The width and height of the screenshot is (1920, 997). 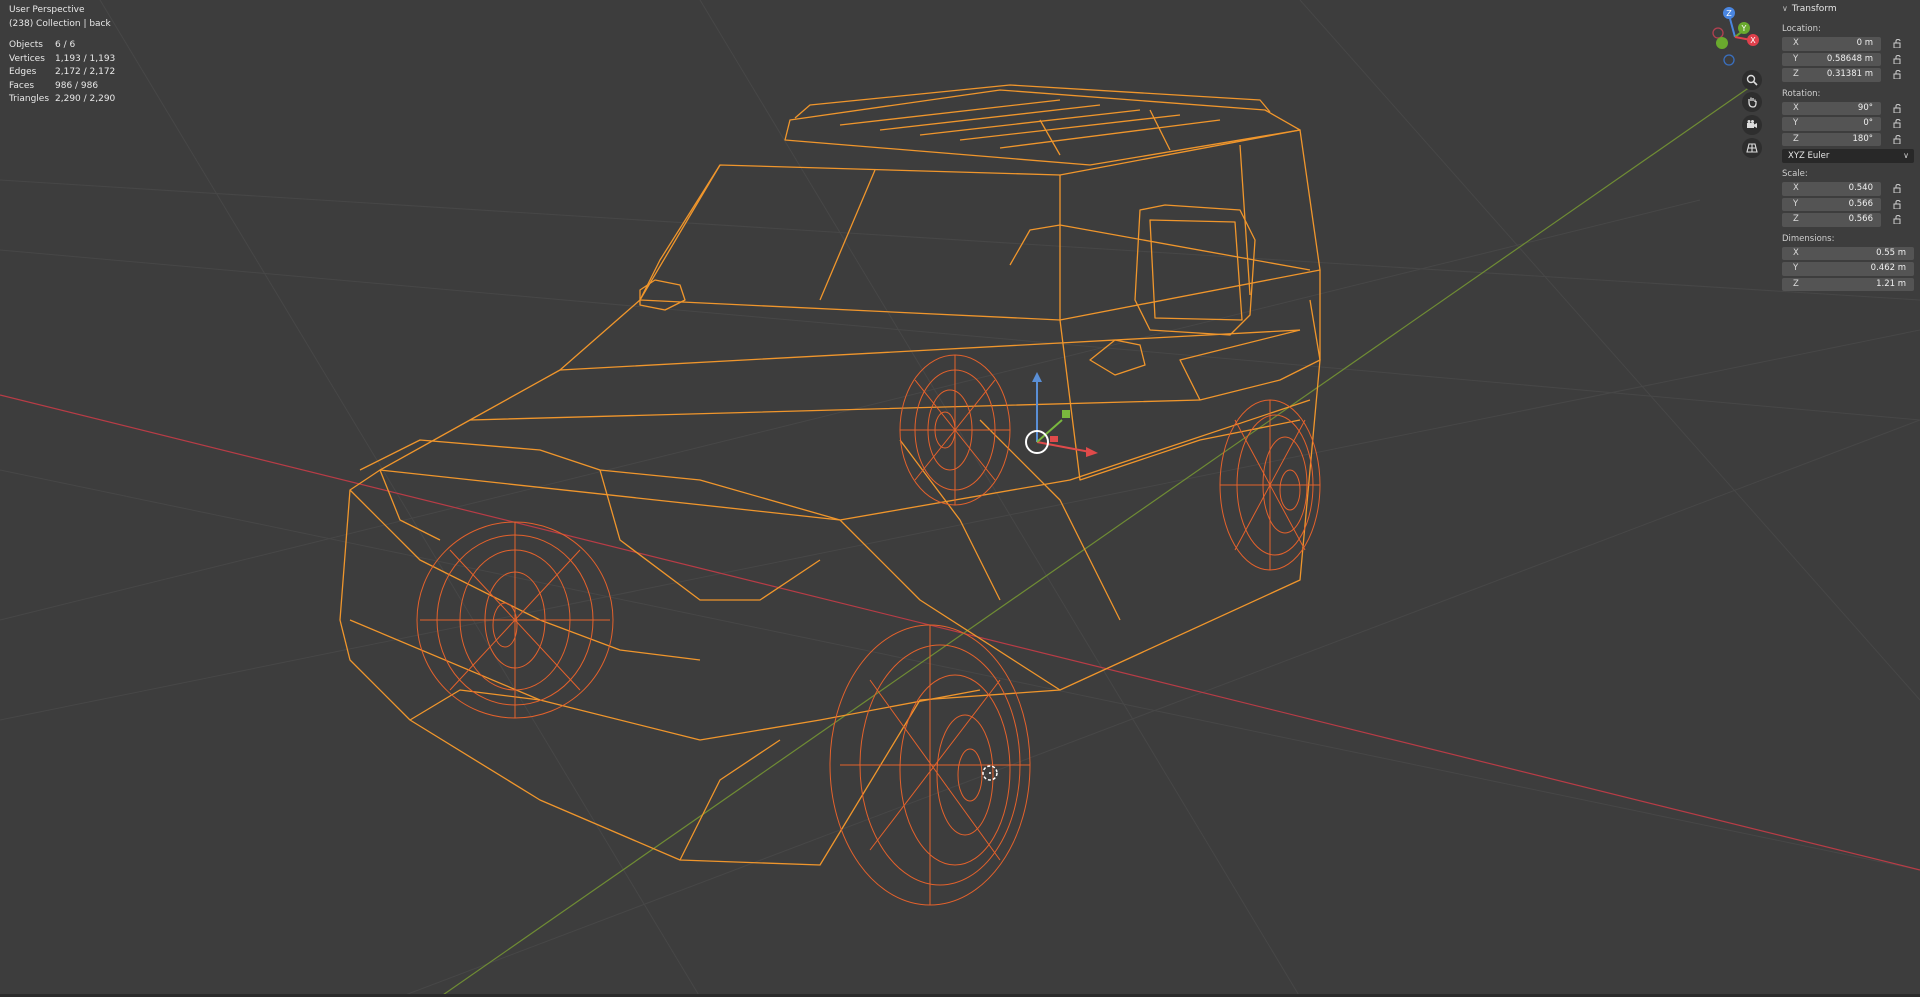 I want to click on view-name: User Perspective, so click(x=47, y=10).